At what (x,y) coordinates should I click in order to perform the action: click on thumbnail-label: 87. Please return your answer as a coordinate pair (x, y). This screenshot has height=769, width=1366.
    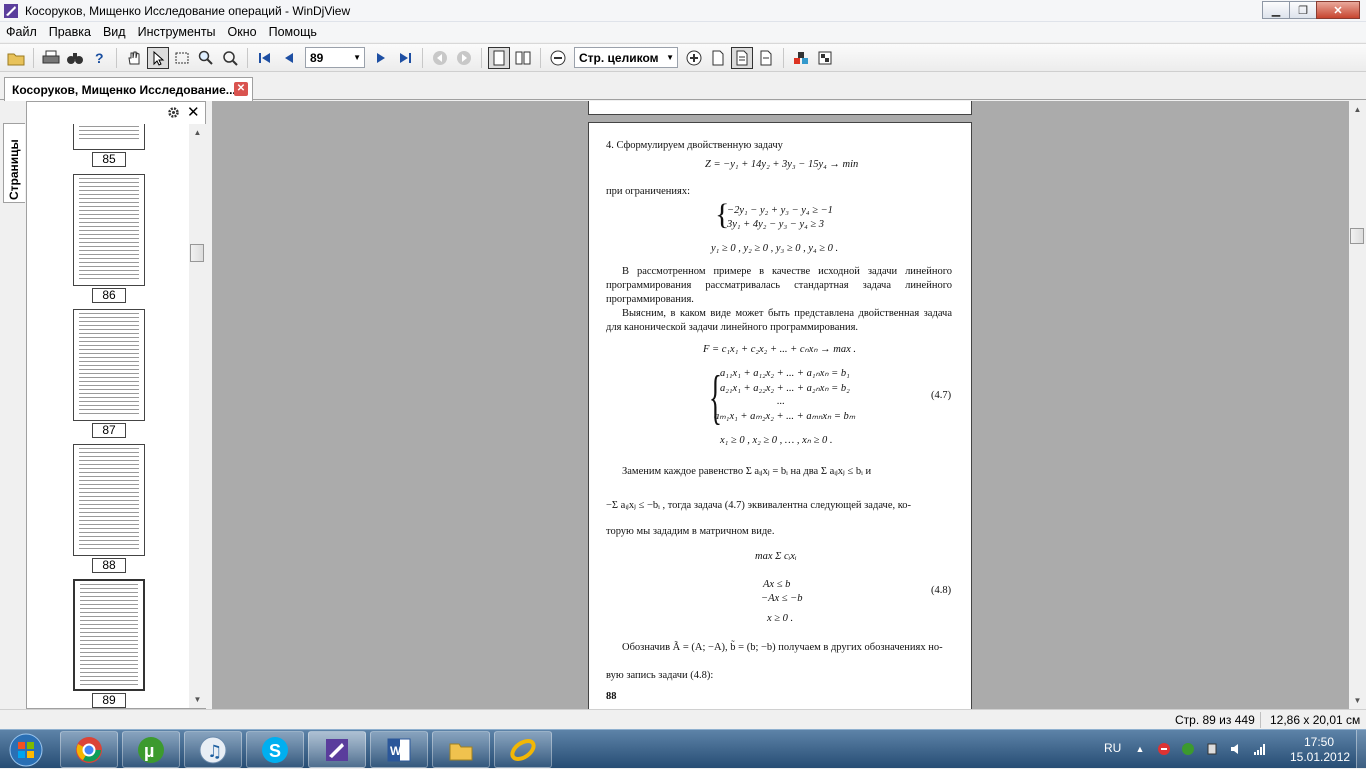
    Looking at the image, I should click on (109, 430).